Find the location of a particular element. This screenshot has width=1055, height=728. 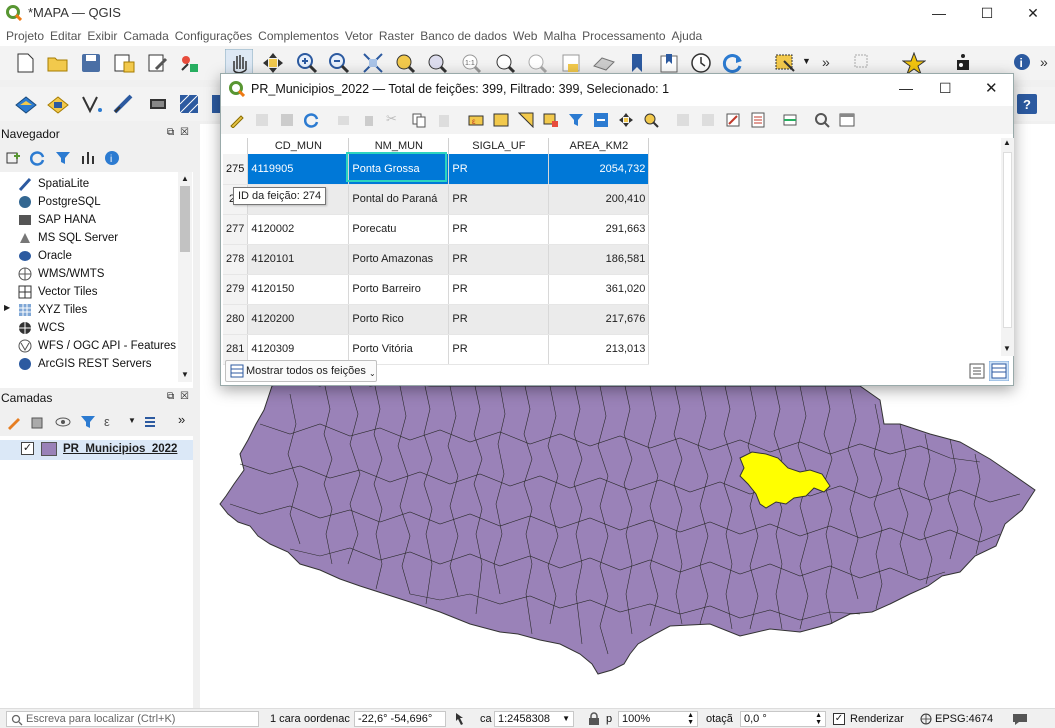

add-virtual-layer-icon is located at coordinates (158, 104).